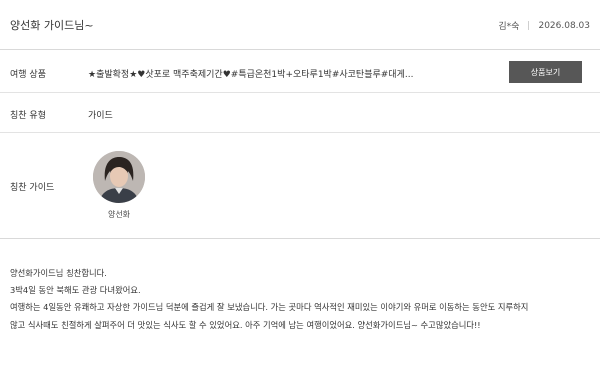 This screenshot has height=368, width=600. I want to click on review-body-line: 3박4일 동안 북해도 관광 다녀왔어요., so click(75, 290).